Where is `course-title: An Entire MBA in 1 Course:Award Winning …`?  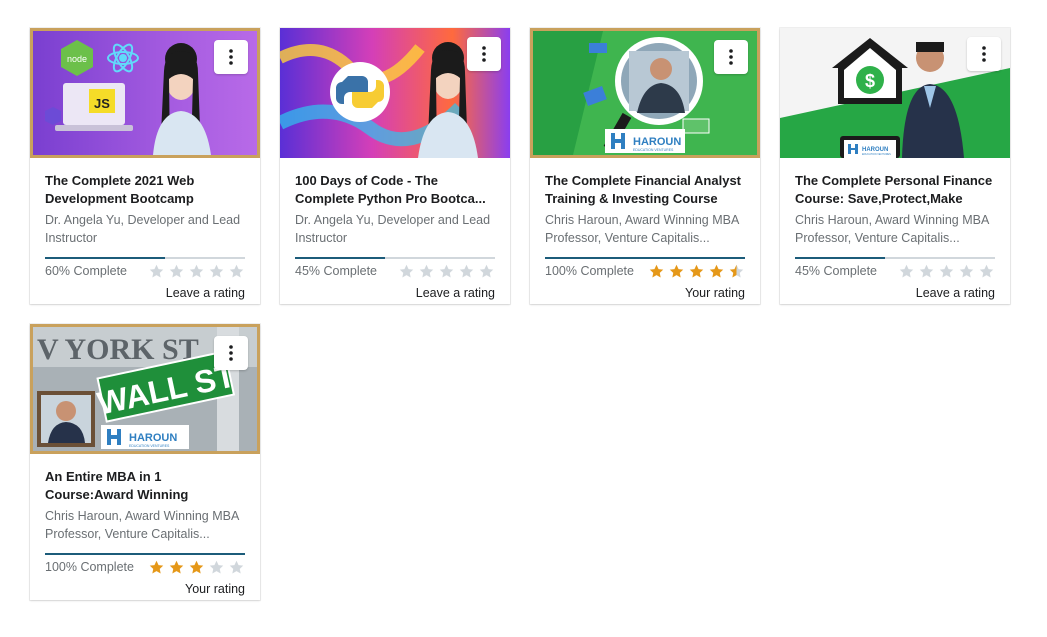
course-title: An Entire MBA in 1 Course:Award Winning … is located at coordinates (145, 486).